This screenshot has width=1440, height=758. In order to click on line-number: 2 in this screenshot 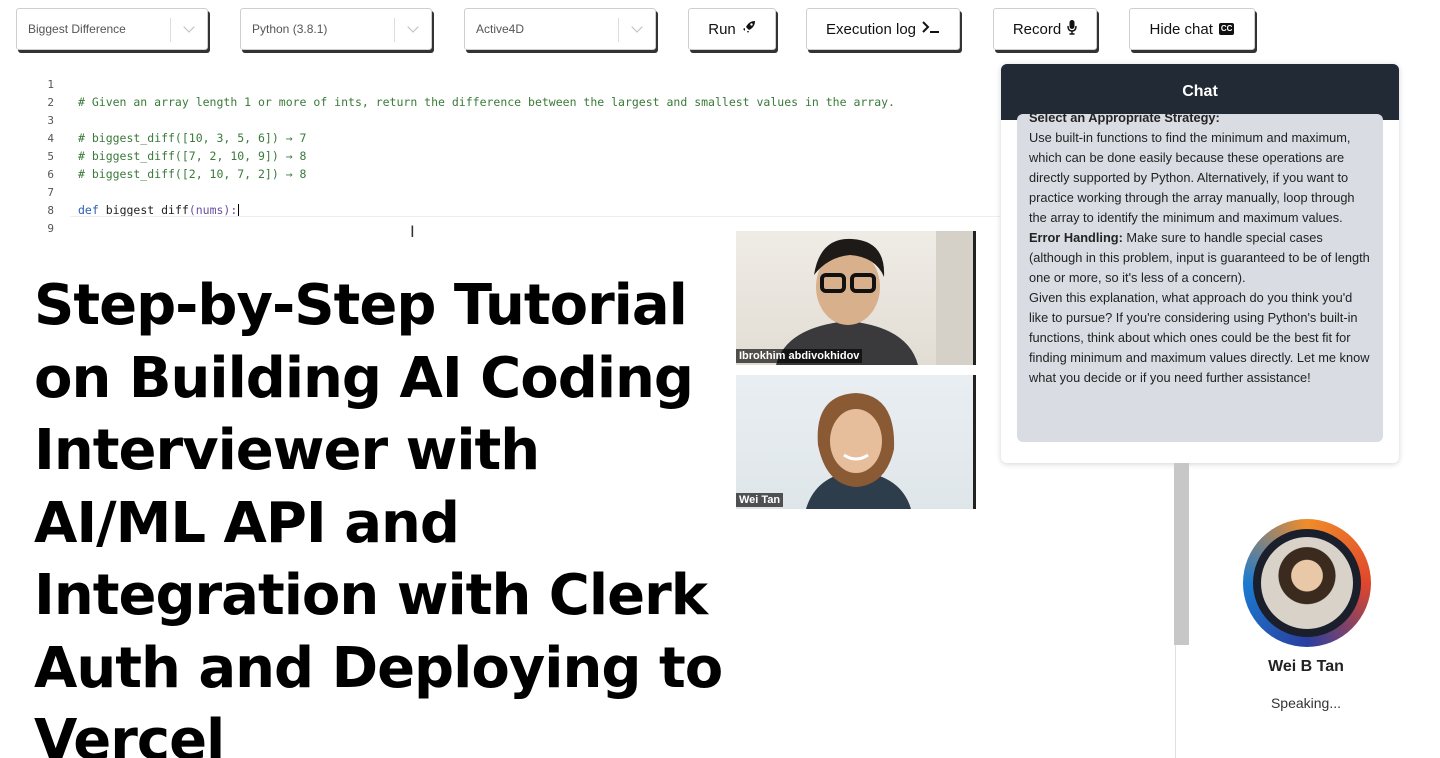, I will do `click(50, 102)`.